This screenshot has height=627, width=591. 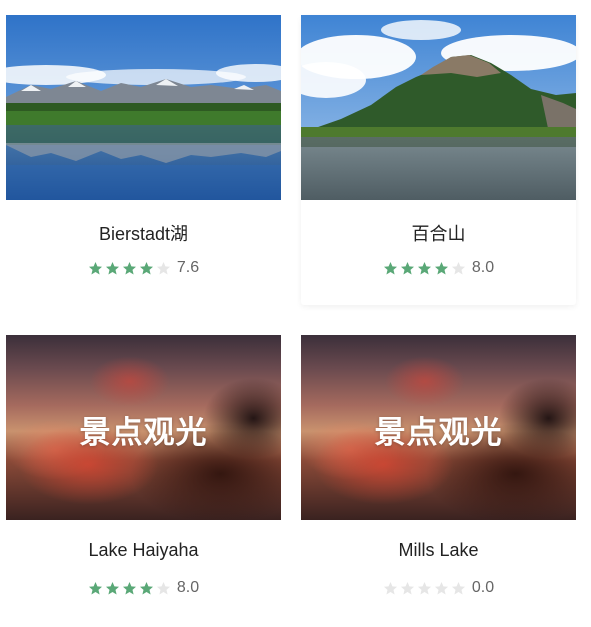 I want to click on rating: 7.6, so click(x=143, y=268).